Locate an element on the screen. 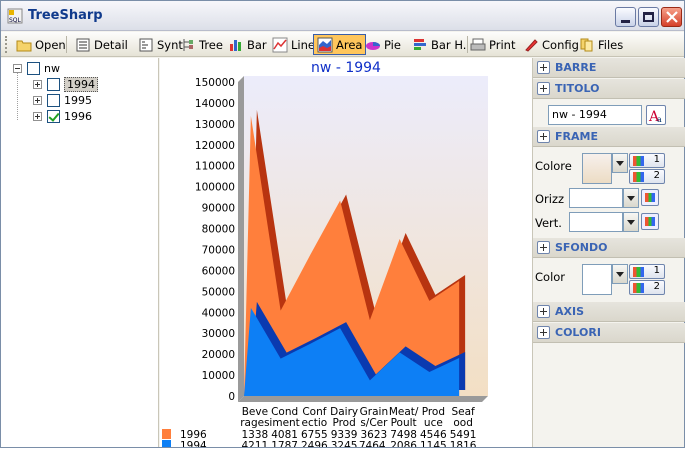 Image resolution: width=685 pixels, height=450 pixels. tree-node: 1995 is located at coordinates (62, 100).